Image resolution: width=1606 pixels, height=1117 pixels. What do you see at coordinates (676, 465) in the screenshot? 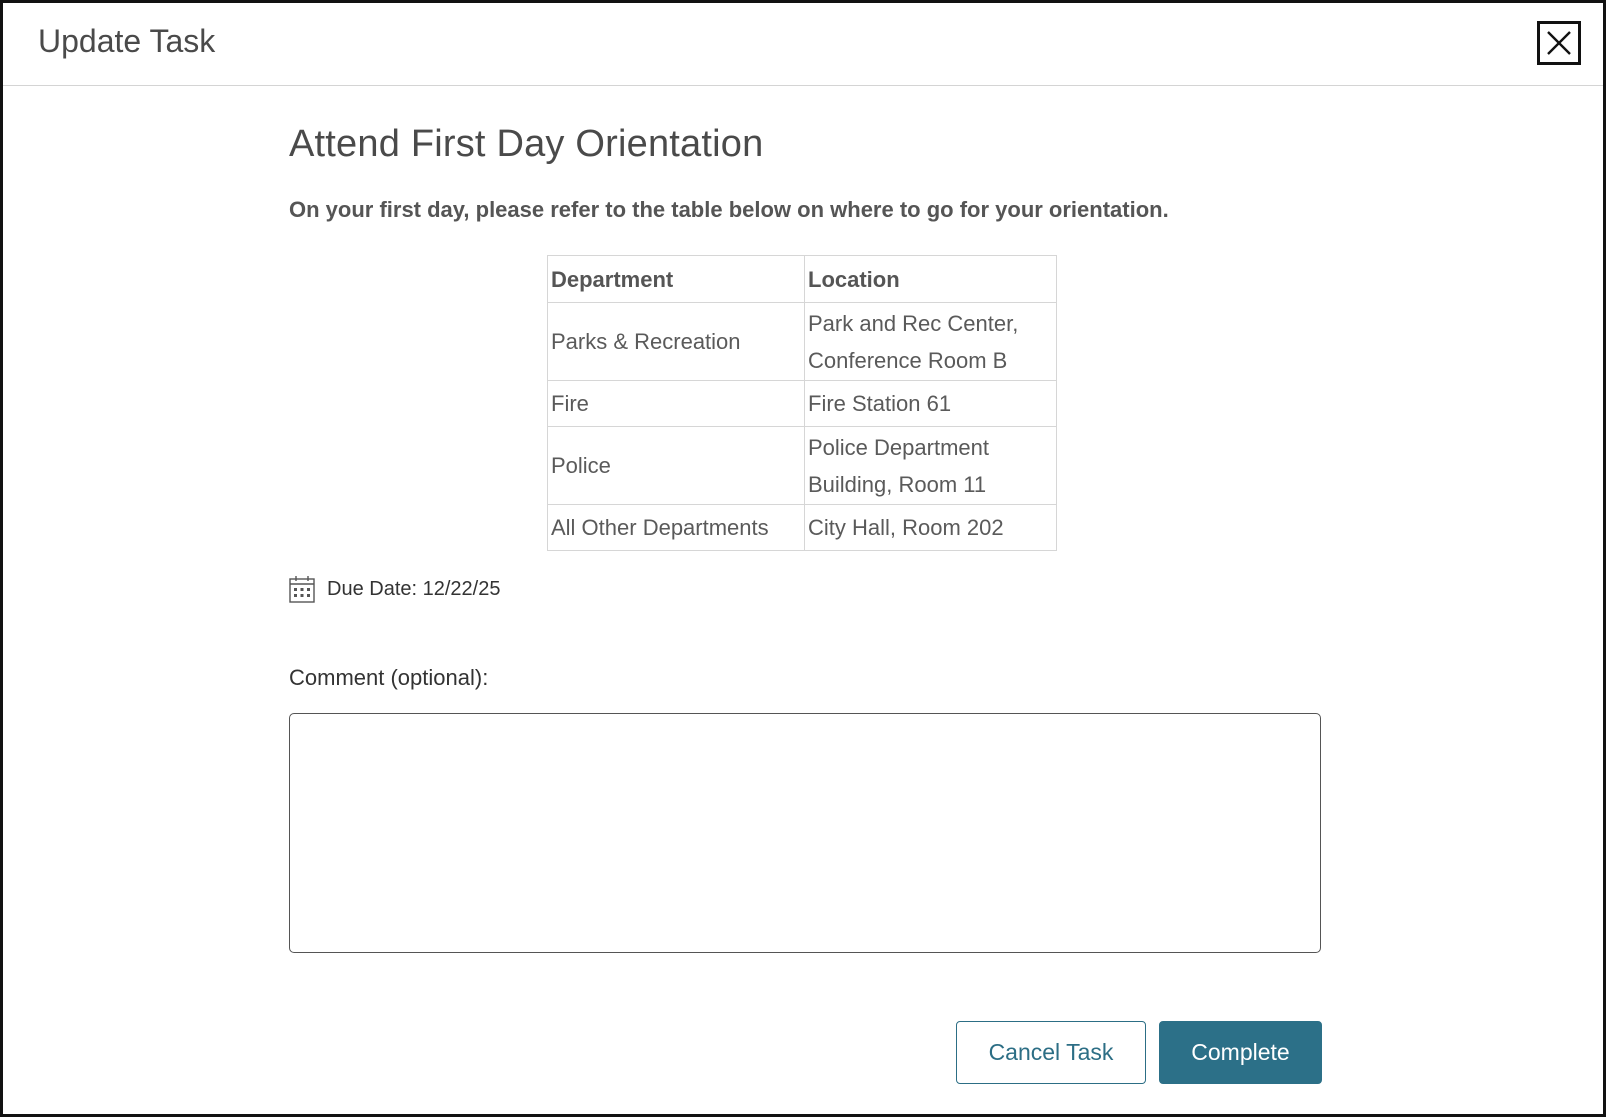
I see `department-cell: Police` at bounding box center [676, 465].